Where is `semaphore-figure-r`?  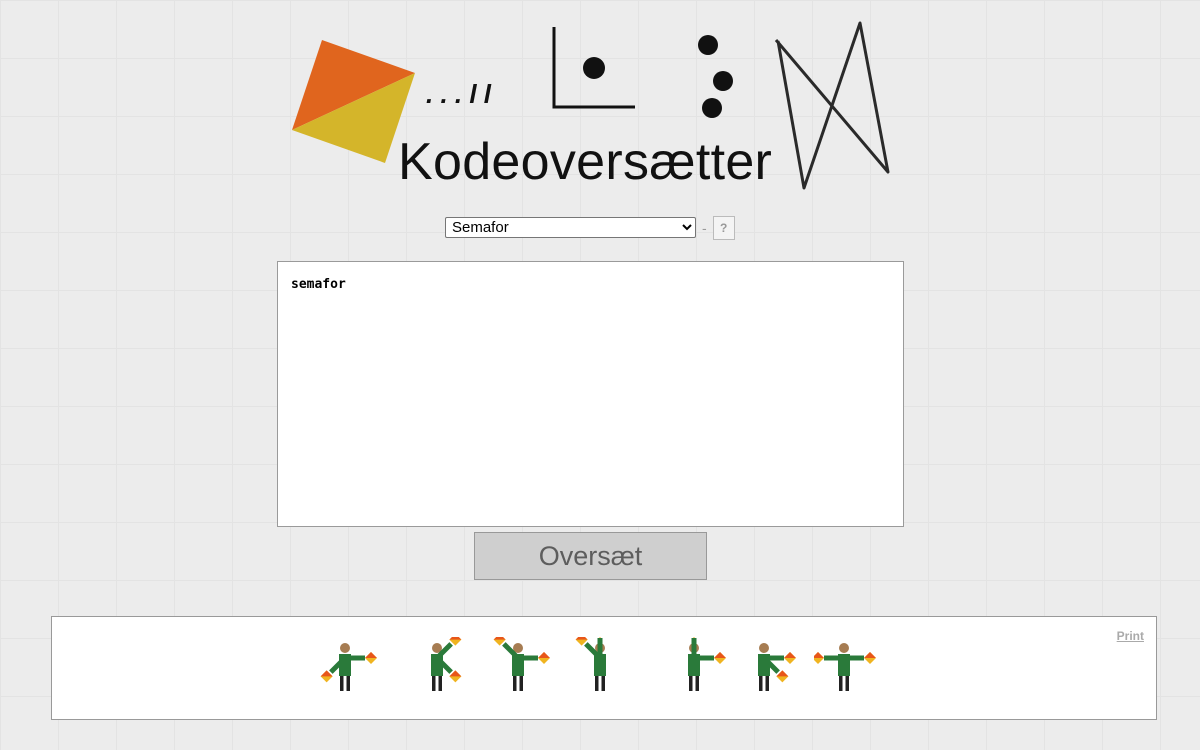 semaphore-figure-r is located at coordinates (845, 667).